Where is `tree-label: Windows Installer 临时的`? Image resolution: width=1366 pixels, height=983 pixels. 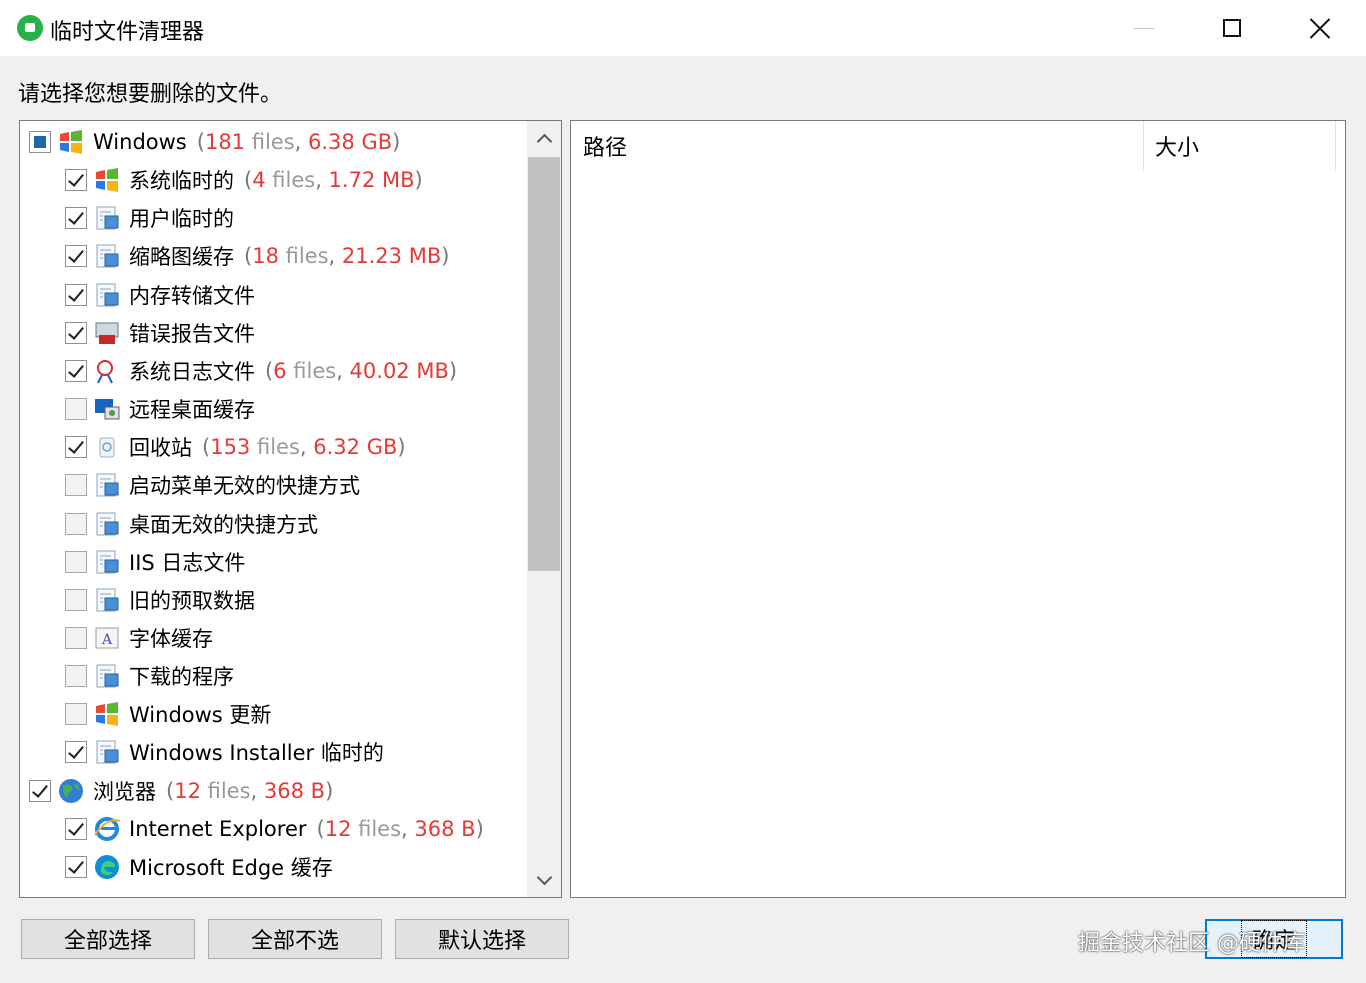
tree-label: Windows Installer 临时的 is located at coordinates (256, 753).